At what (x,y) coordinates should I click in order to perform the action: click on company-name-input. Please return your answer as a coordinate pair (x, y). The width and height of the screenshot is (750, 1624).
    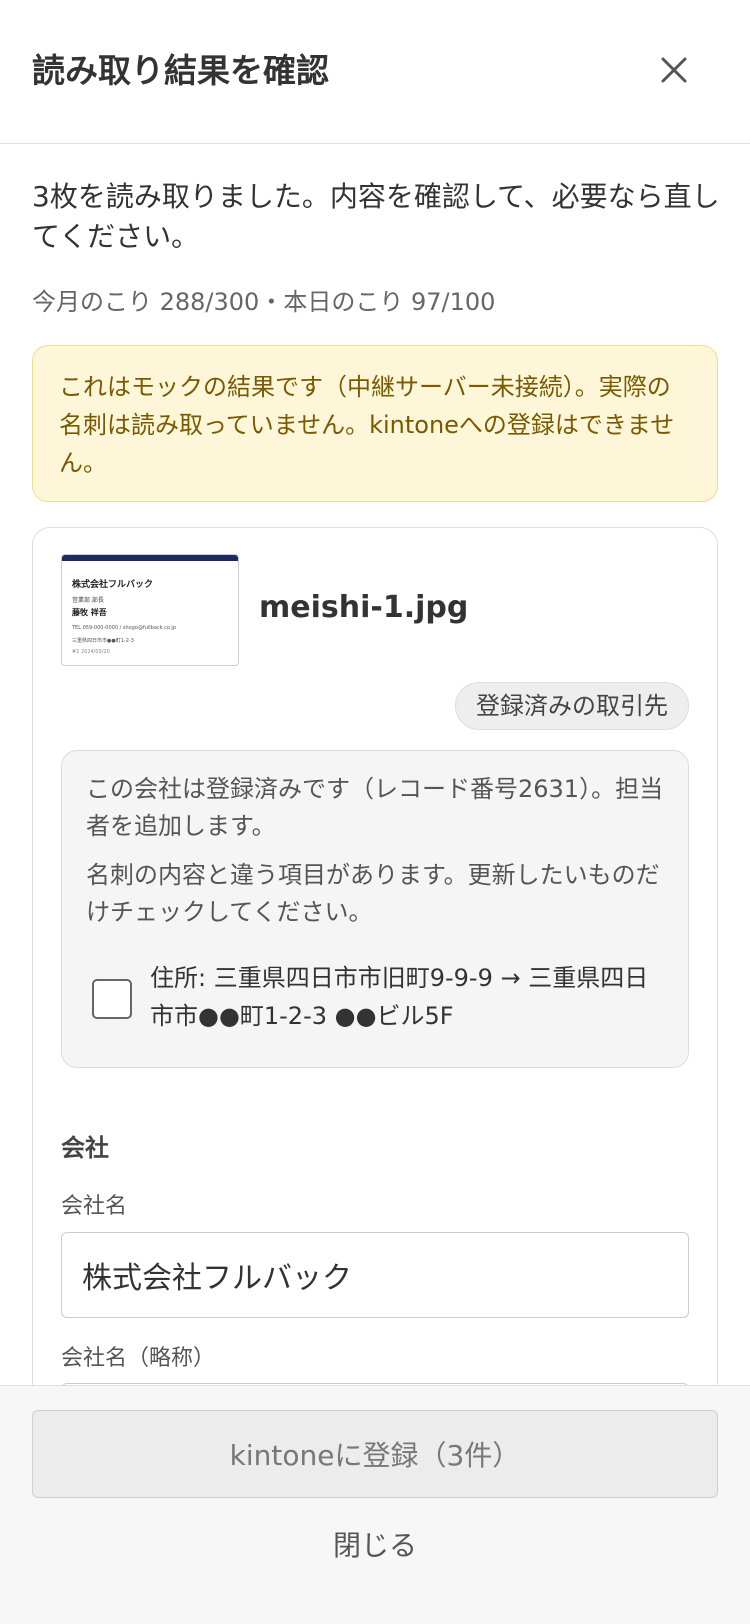
    Looking at the image, I should click on (375, 1275).